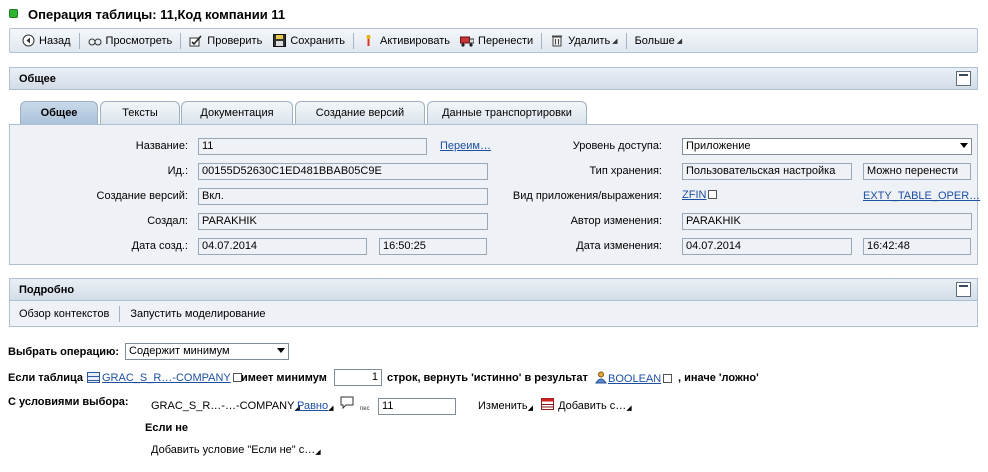  Describe the element at coordinates (343, 196) in the screenshot. I see `versioning-field: Вкл.` at that location.